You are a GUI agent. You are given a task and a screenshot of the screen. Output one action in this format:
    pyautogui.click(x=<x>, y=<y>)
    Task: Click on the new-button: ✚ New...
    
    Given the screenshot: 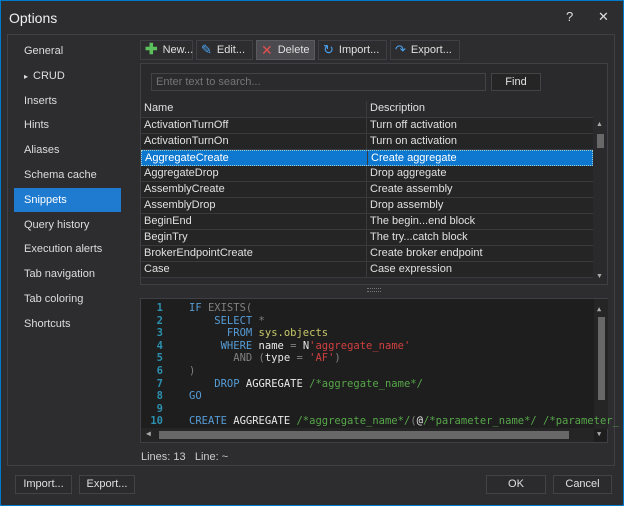 What is the action you would take?
    pyautogui.click(x=166, y=50)
    